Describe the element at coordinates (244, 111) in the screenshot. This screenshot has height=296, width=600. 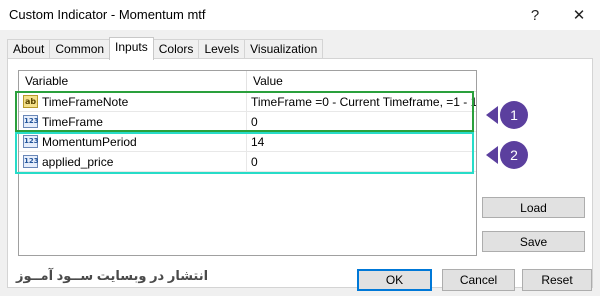
I see `highlight-box-timeframe` at that location.